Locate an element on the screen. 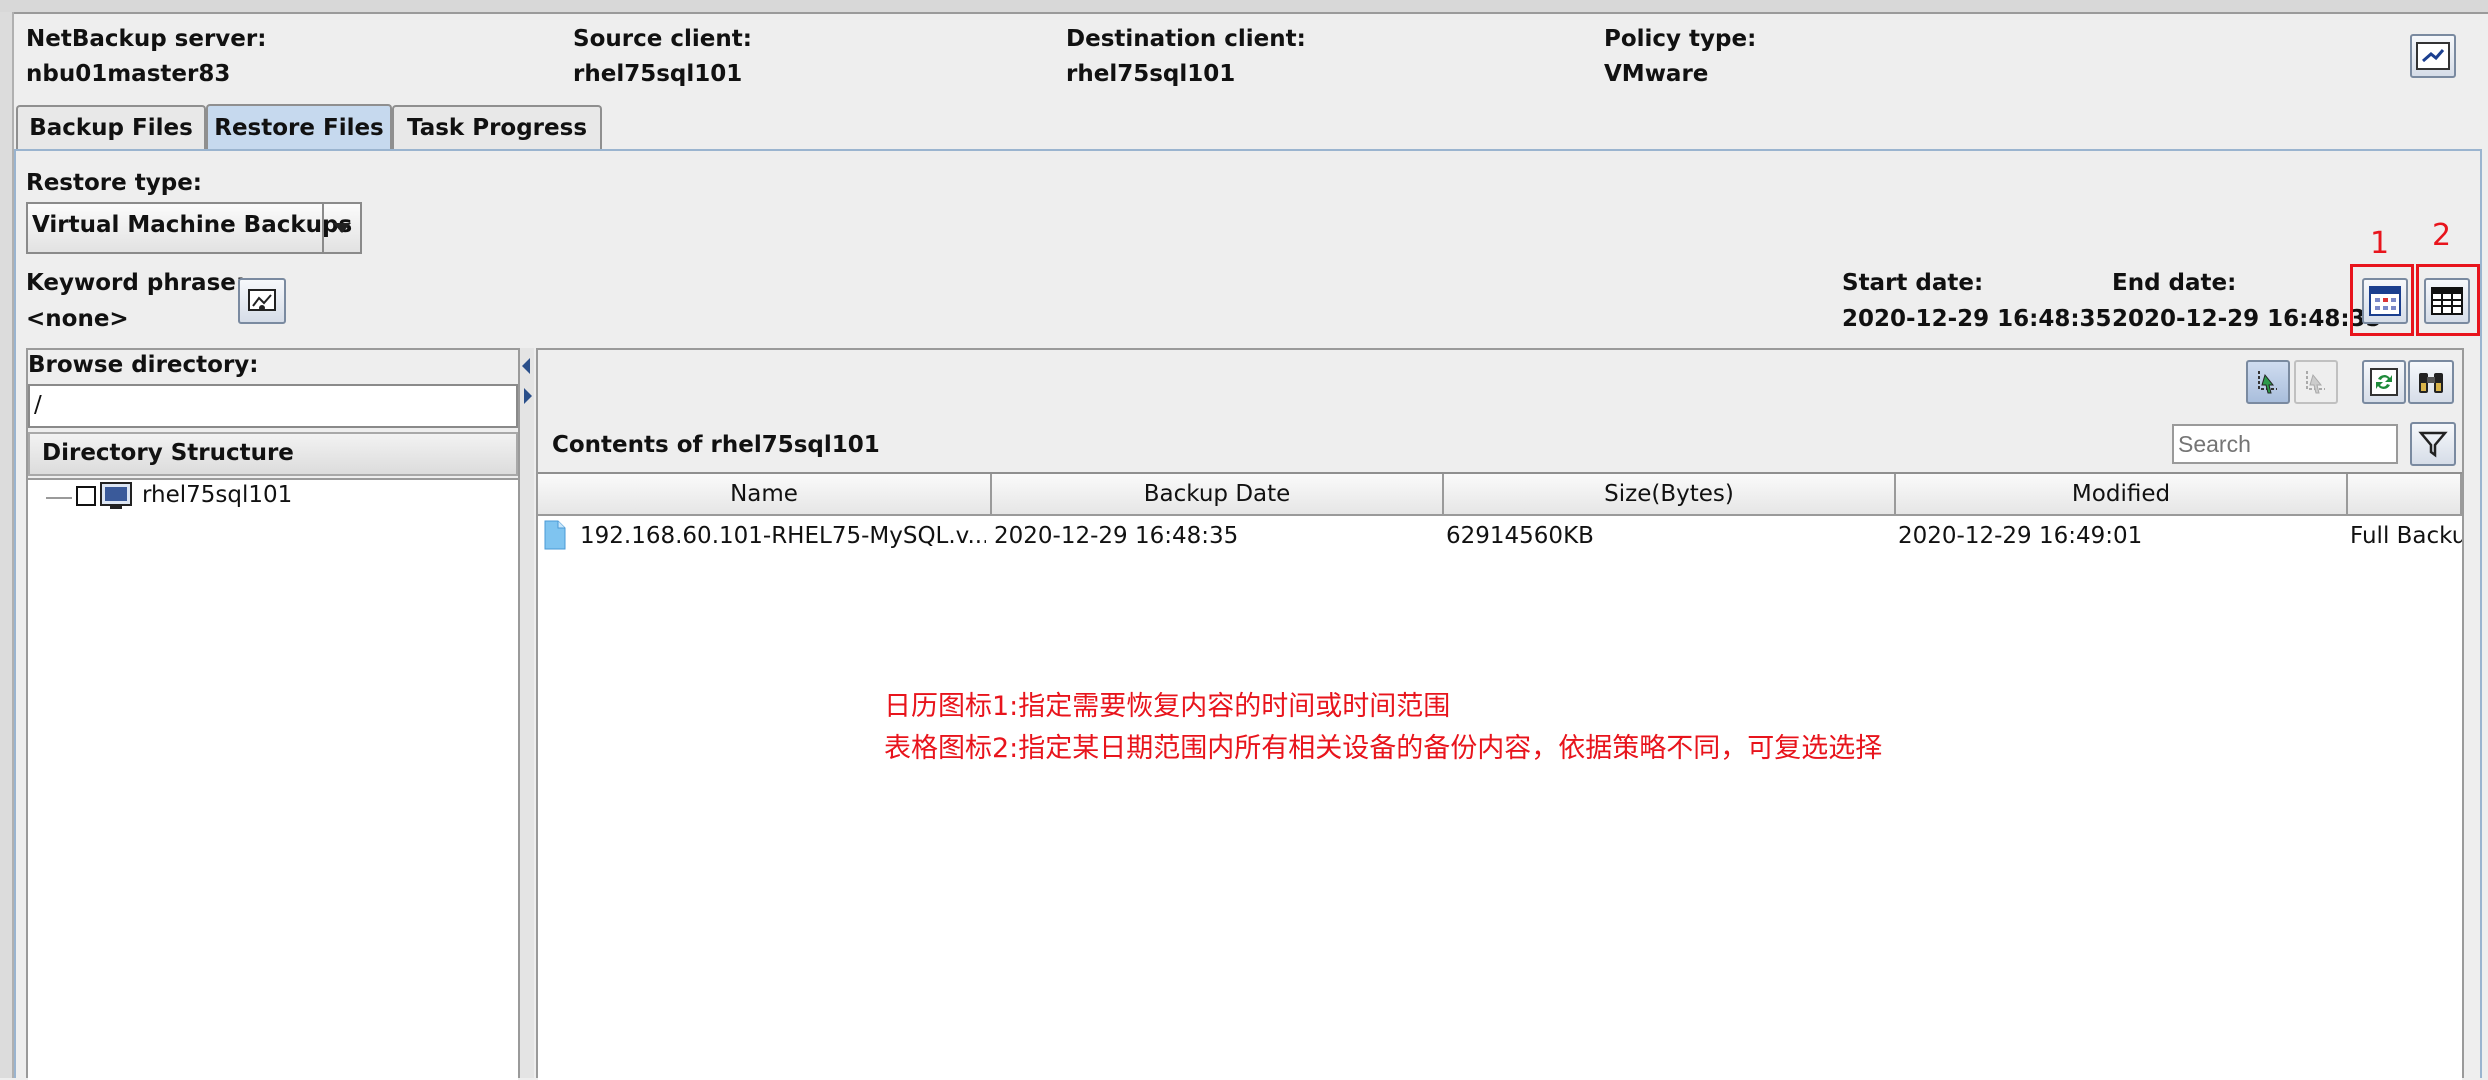 The image size is (2488, 1080). refresh-button is located at coordinates (2384, 382).